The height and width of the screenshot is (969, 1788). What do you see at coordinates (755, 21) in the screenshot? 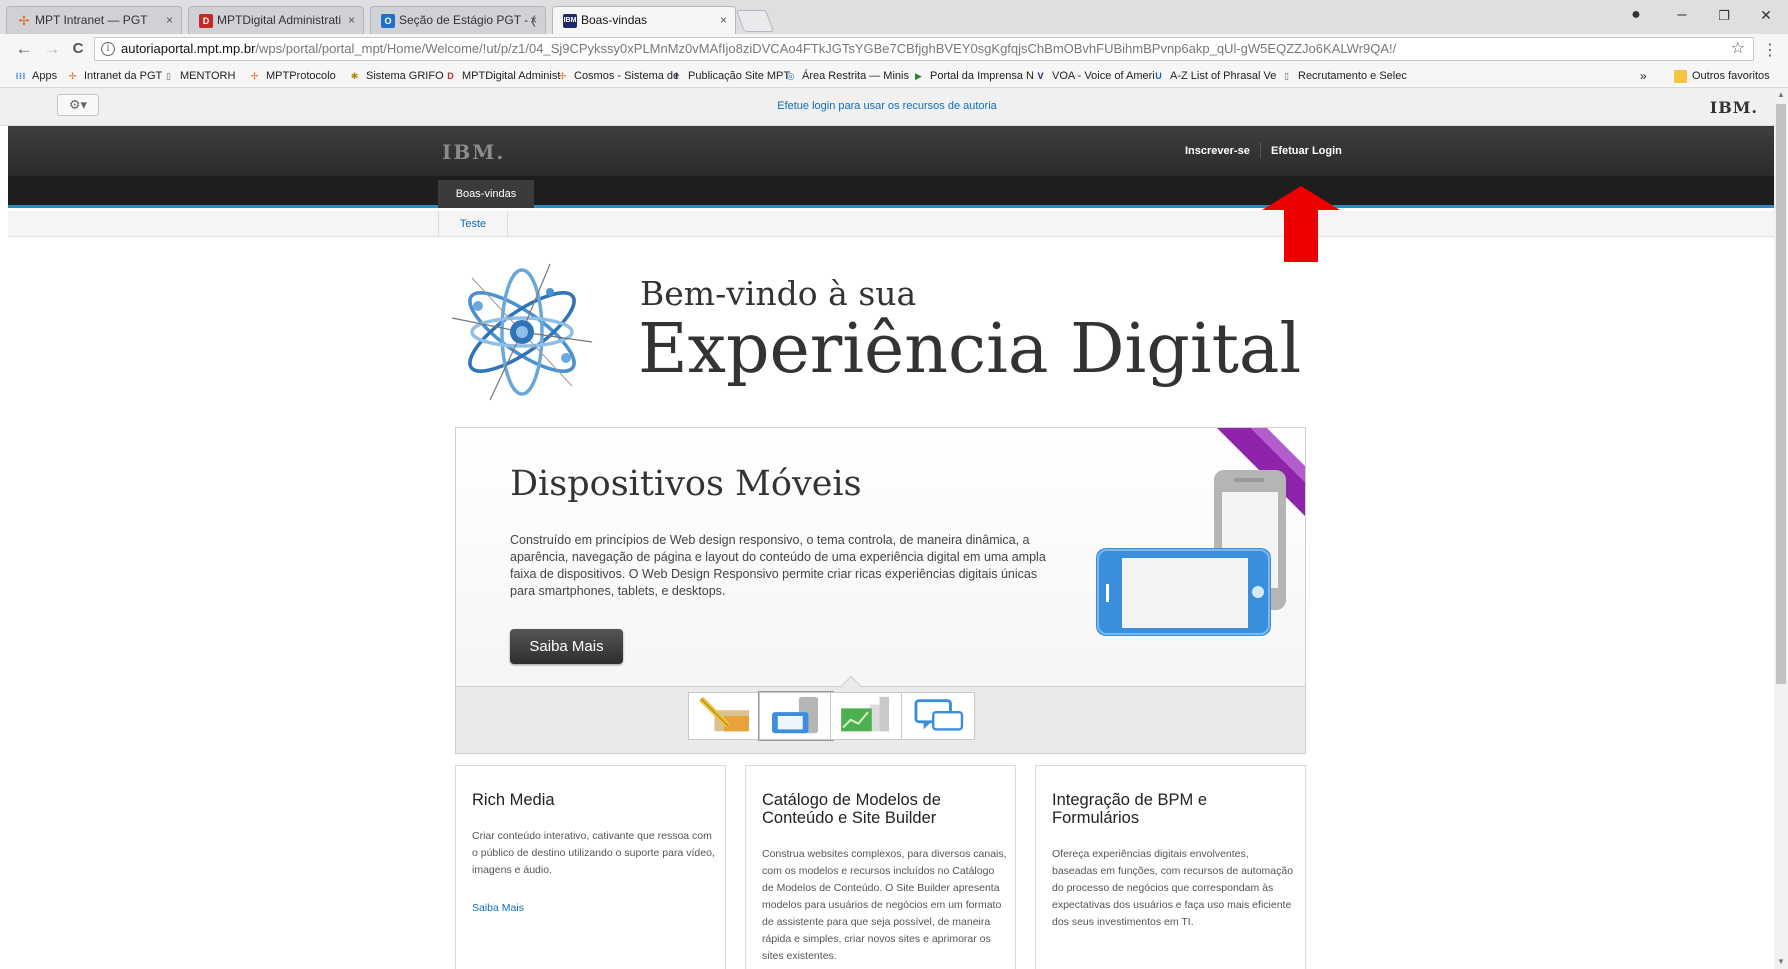
I see `new-tab-button` at bounding box center [755, 21].